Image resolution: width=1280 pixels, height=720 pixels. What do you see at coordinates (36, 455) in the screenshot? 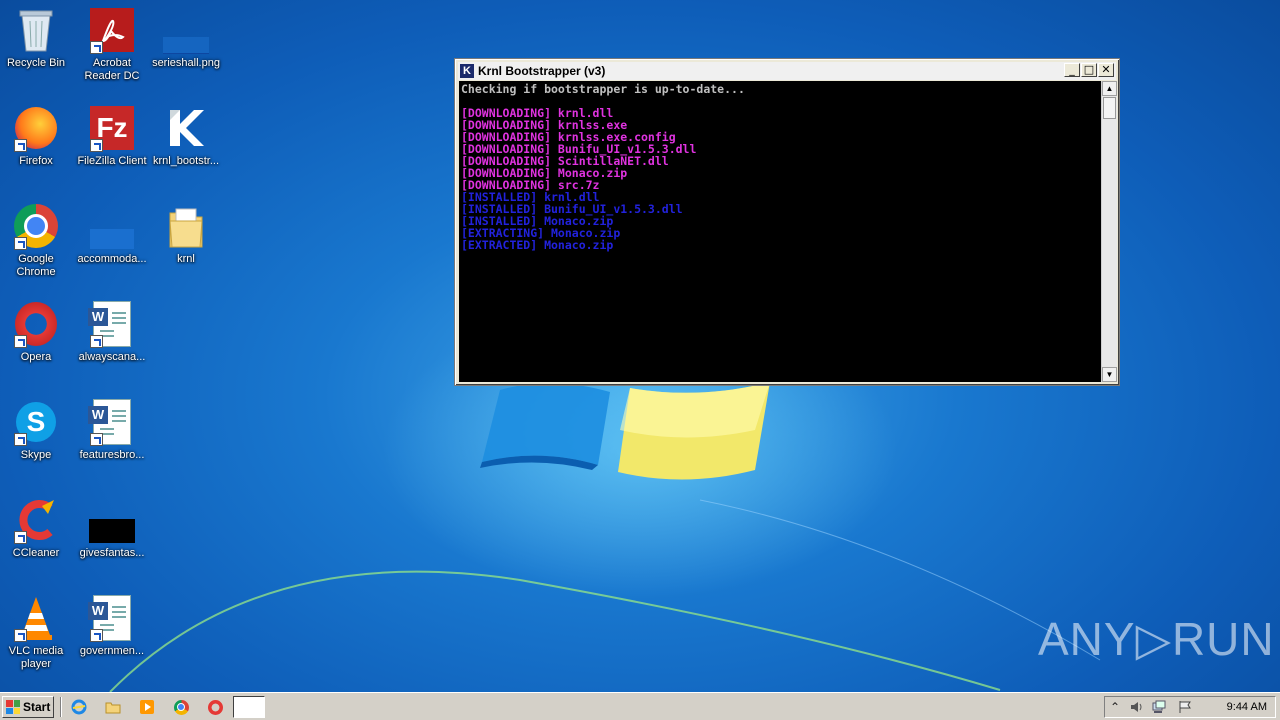
I see `icon-label: Skype` at bounding box center [36, 455].